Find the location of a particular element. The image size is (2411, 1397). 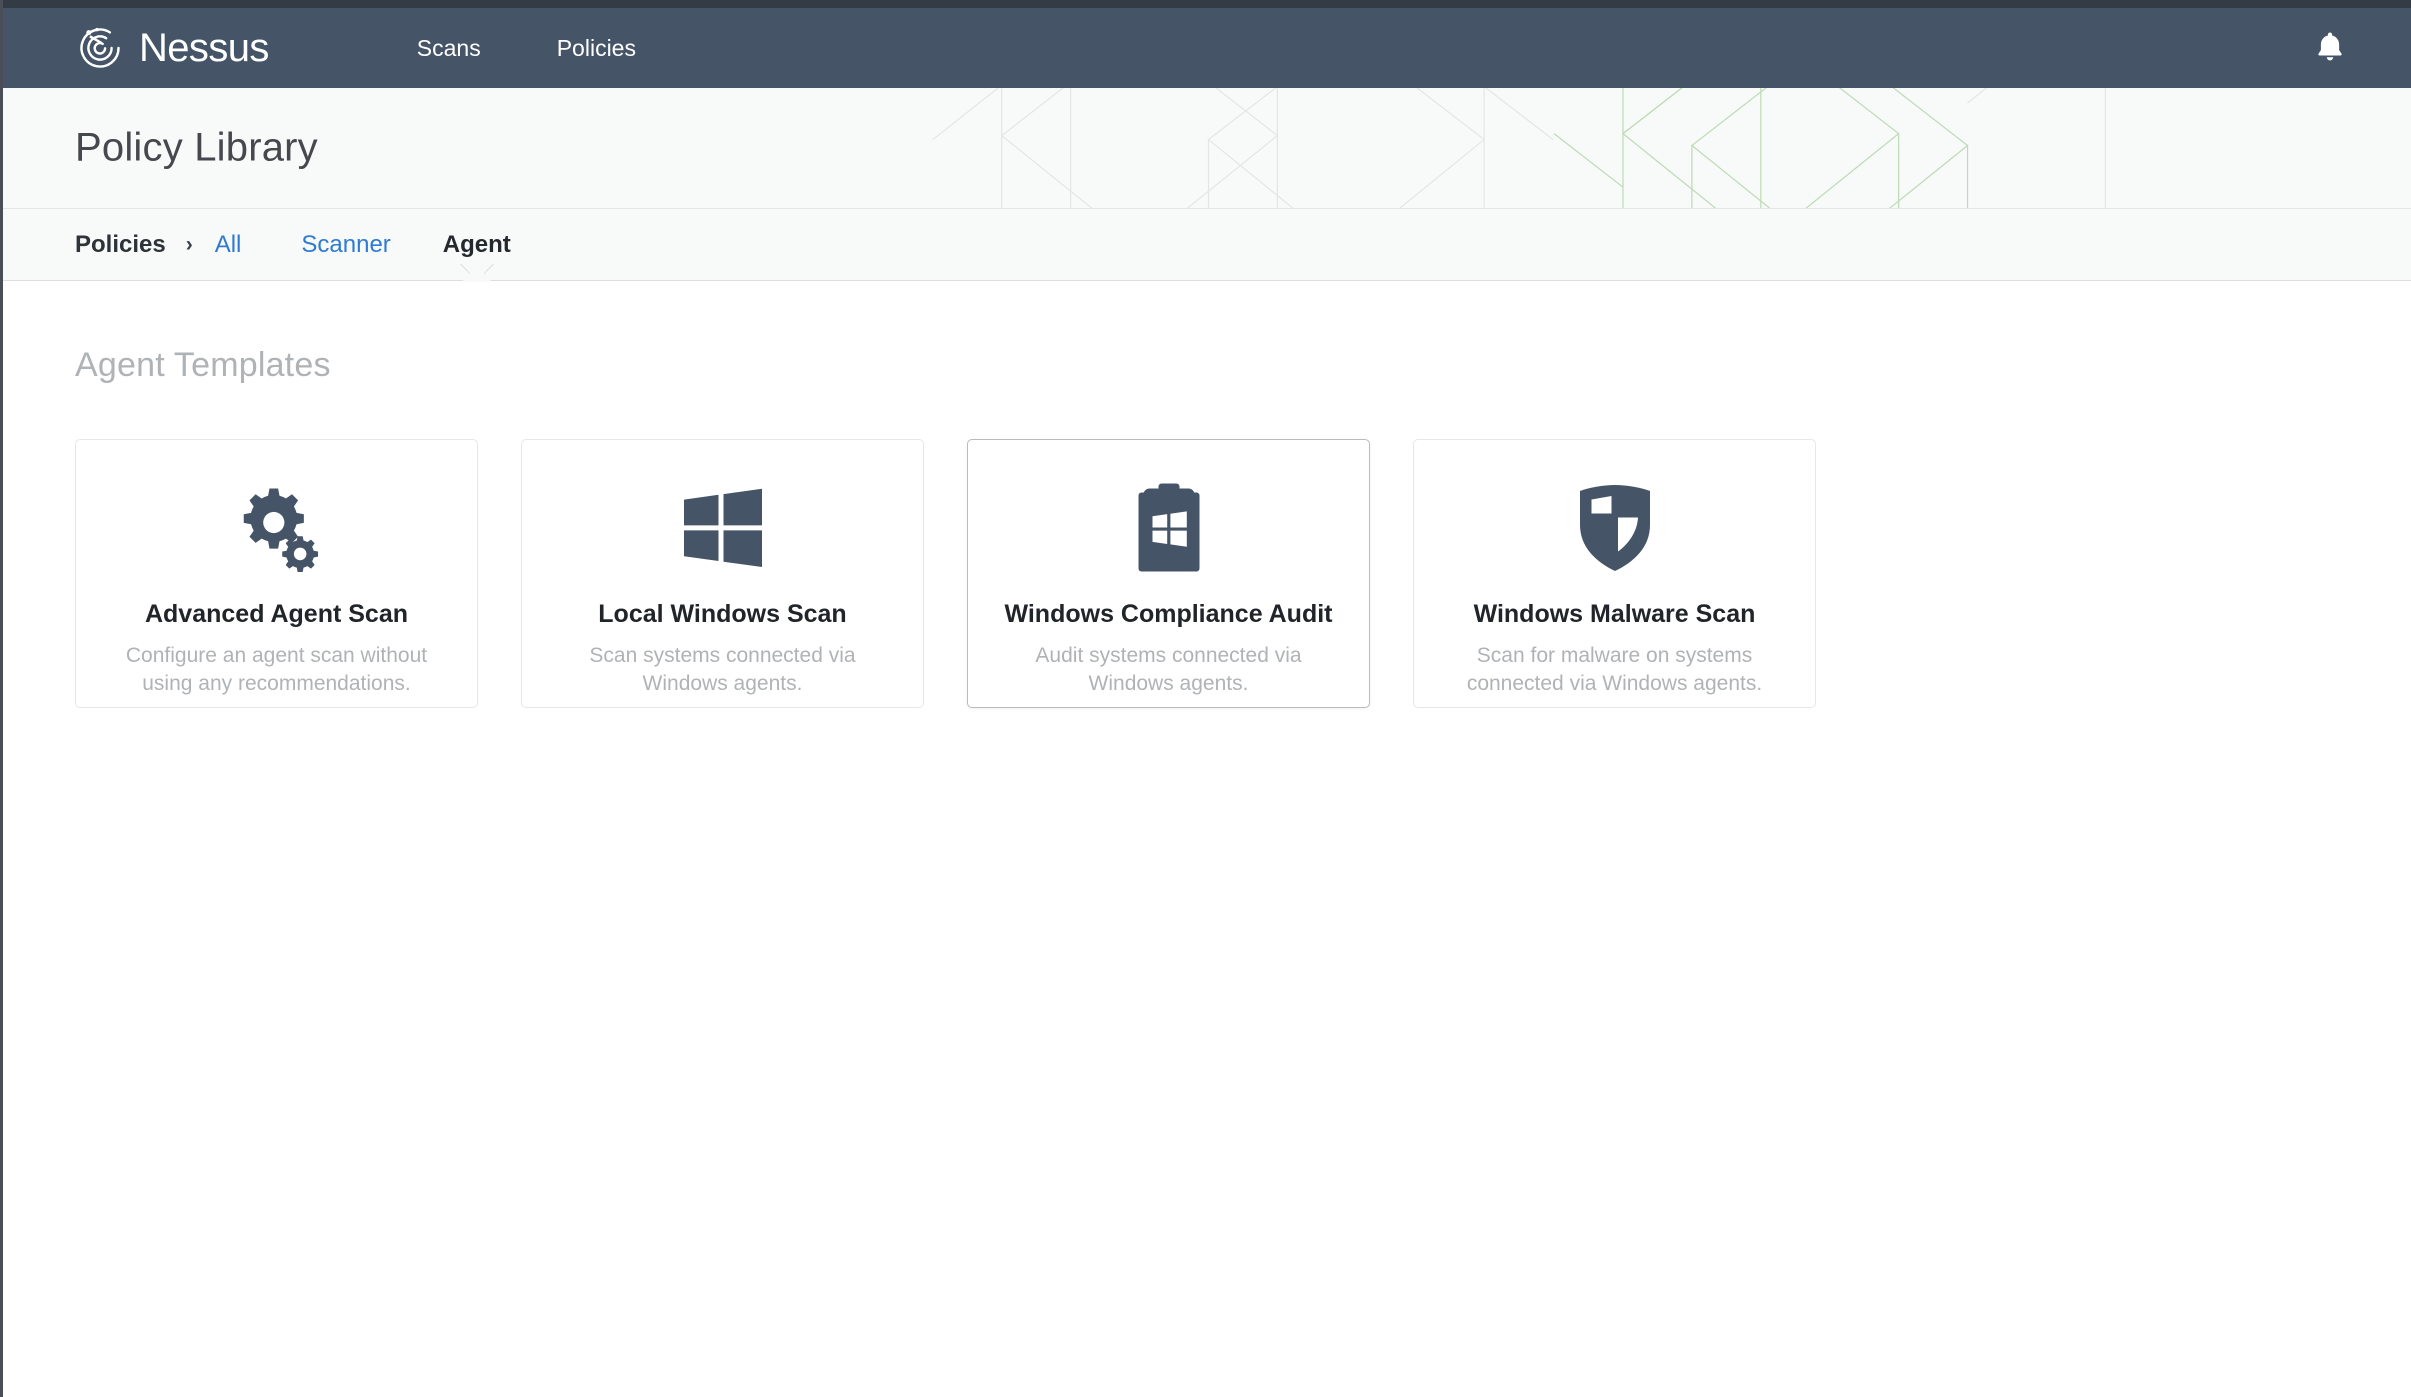

nav-link-scans: Scans is located at coordinates (449, 48).